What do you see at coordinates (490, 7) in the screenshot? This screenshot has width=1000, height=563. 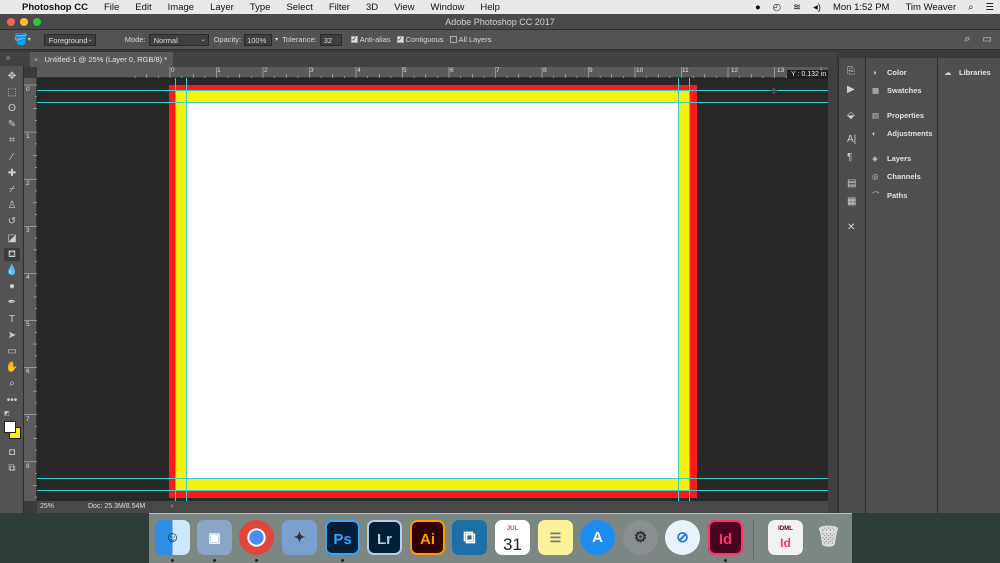 I see `menu-help: Help` at bounding box center [490, 7].